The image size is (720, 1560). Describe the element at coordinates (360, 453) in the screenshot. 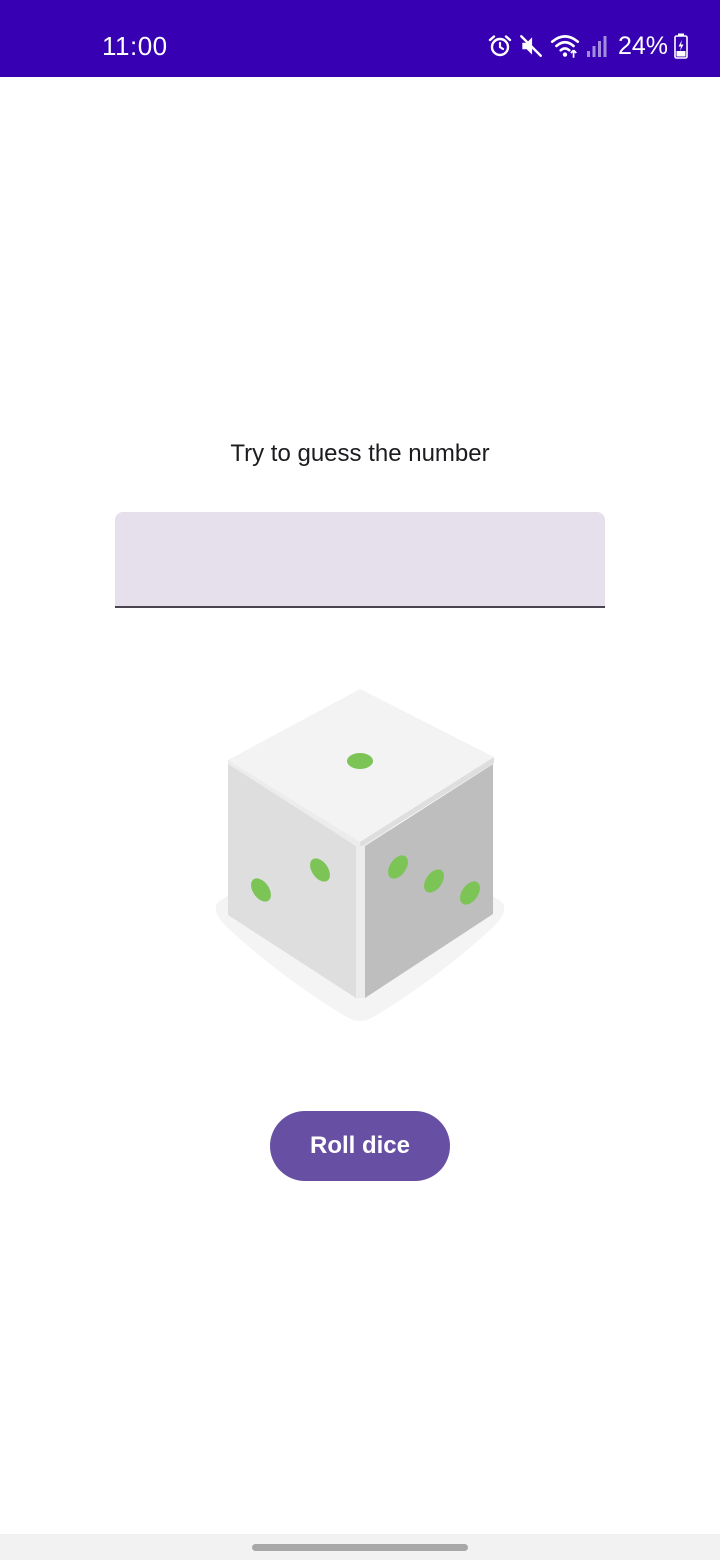

I see `guess-prompt: Try to guess the number` at that location.